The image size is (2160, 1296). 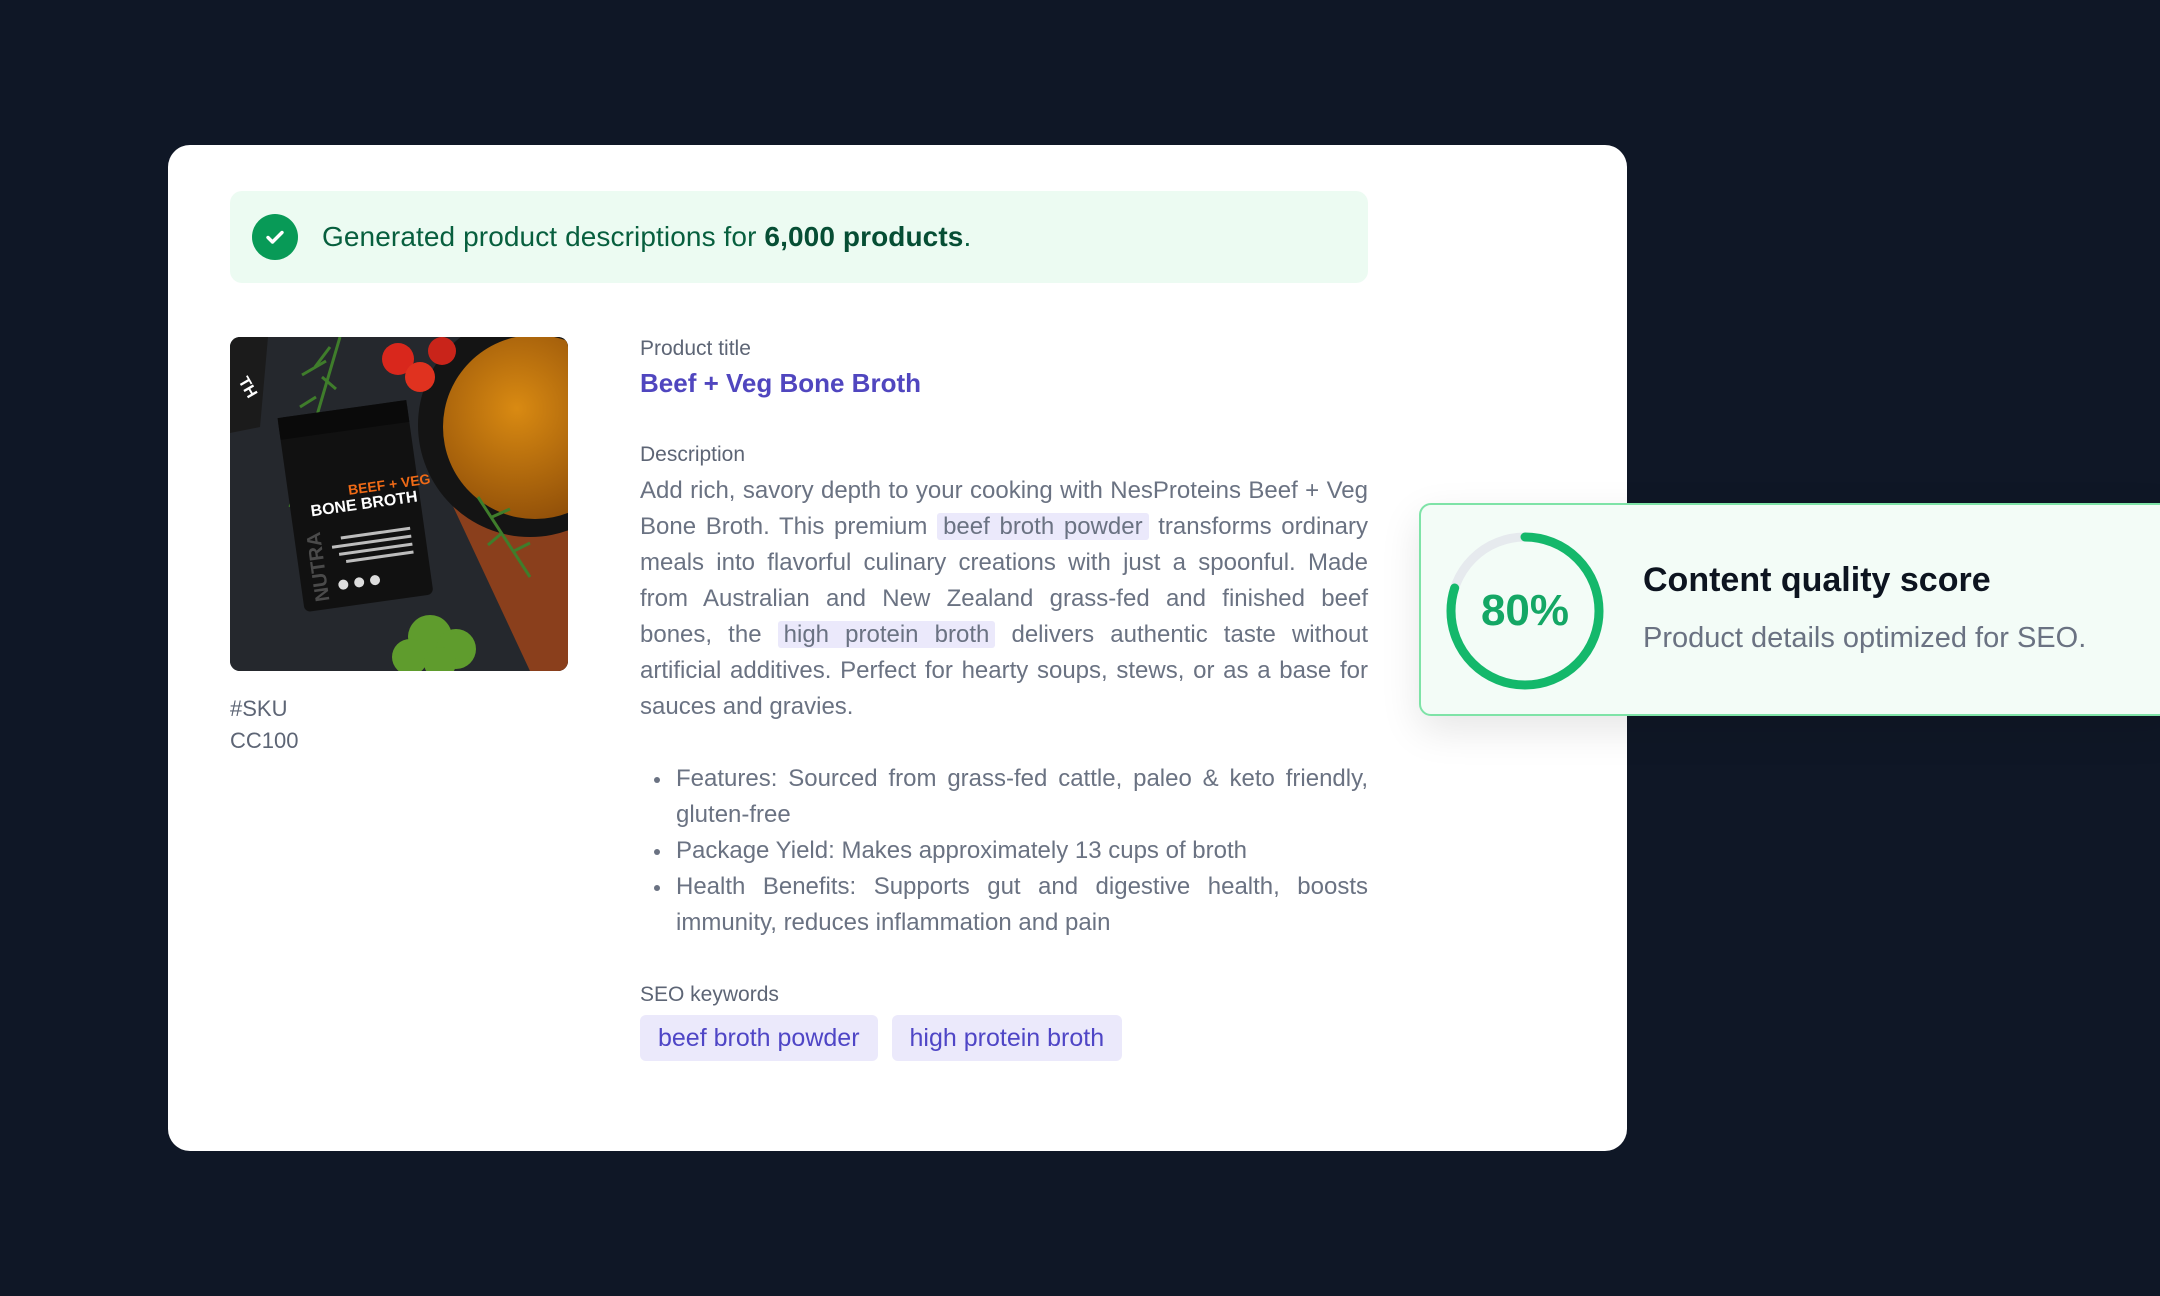 I want to click on seo-keyword-list: beef broth powder high protein broth, so click(x=1004, y=1038).